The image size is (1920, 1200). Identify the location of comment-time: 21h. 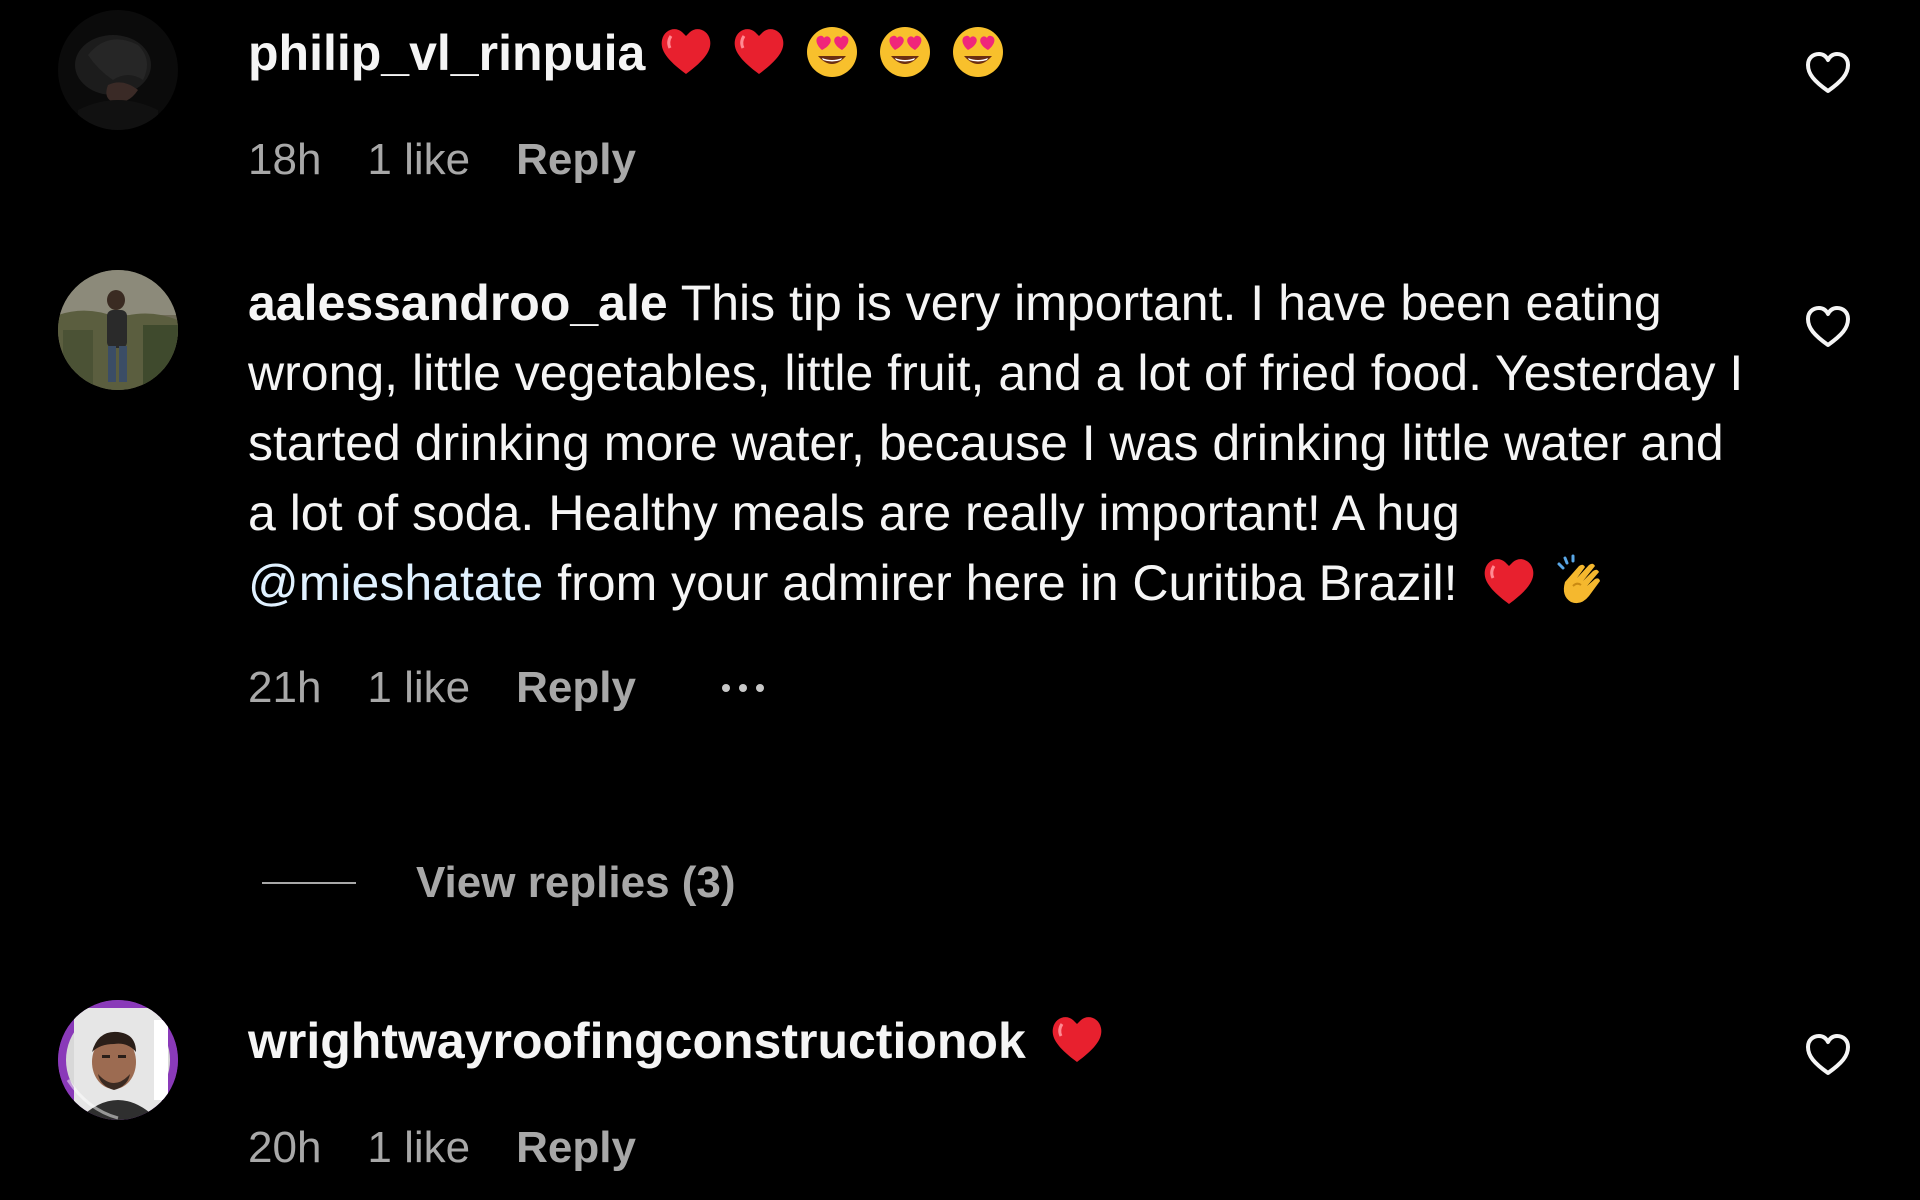
(285, 687).